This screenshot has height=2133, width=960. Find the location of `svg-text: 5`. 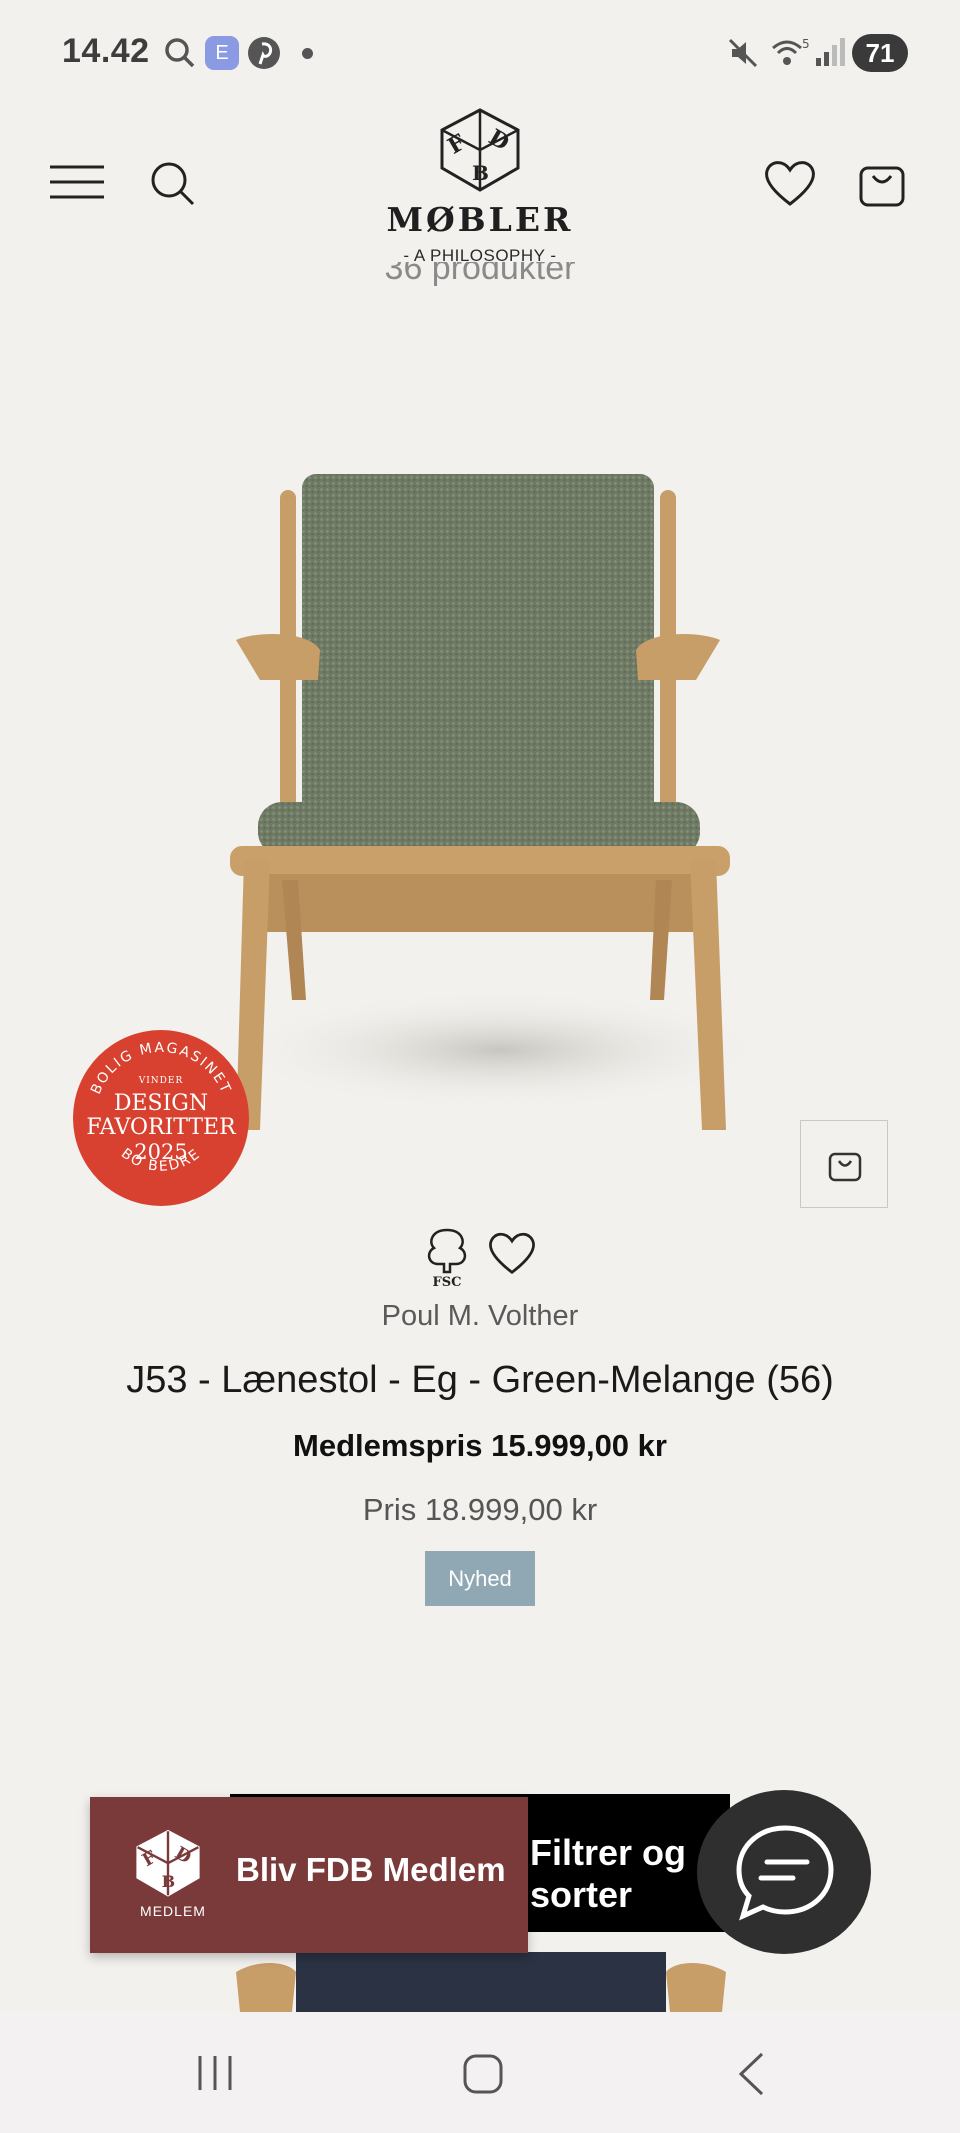

svg-text: 5 is located at coordinates (806, 44).